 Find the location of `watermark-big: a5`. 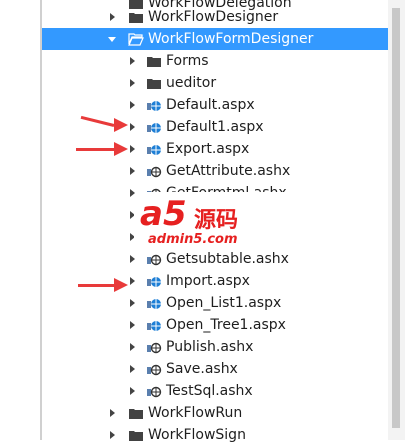

watermark-big: a5 is located at coordinates (163, 214).